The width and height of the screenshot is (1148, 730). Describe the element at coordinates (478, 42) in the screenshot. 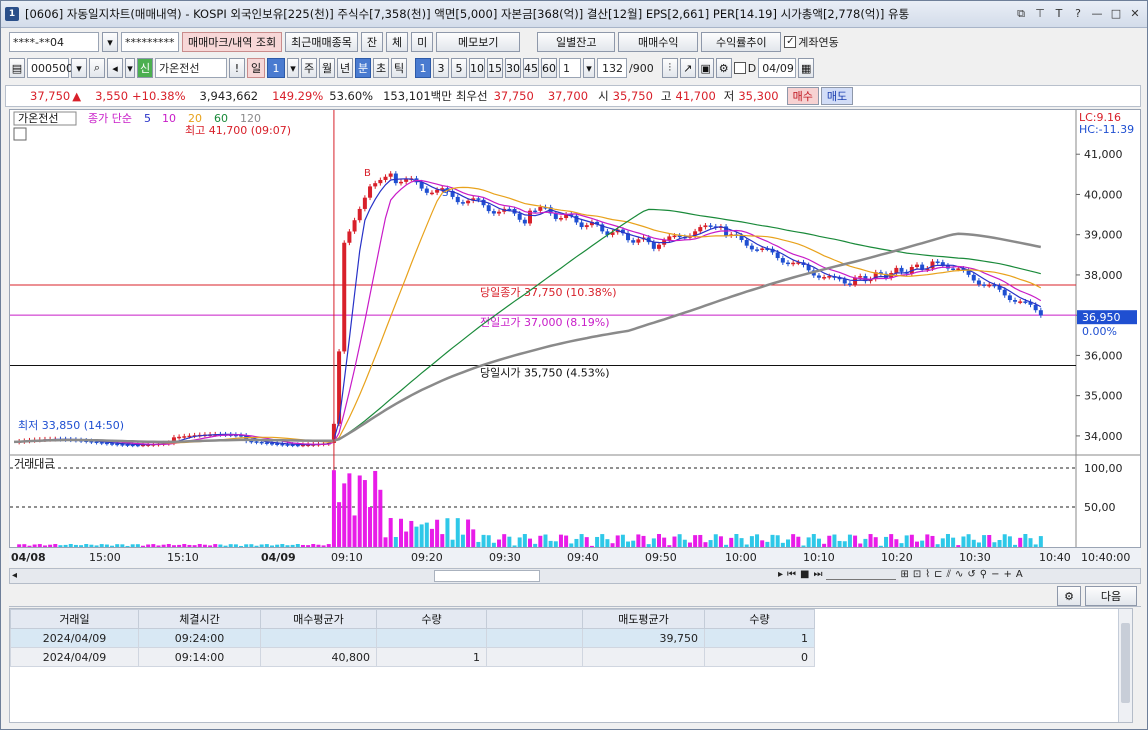

I see `memo-button: 메모보기` at that location.